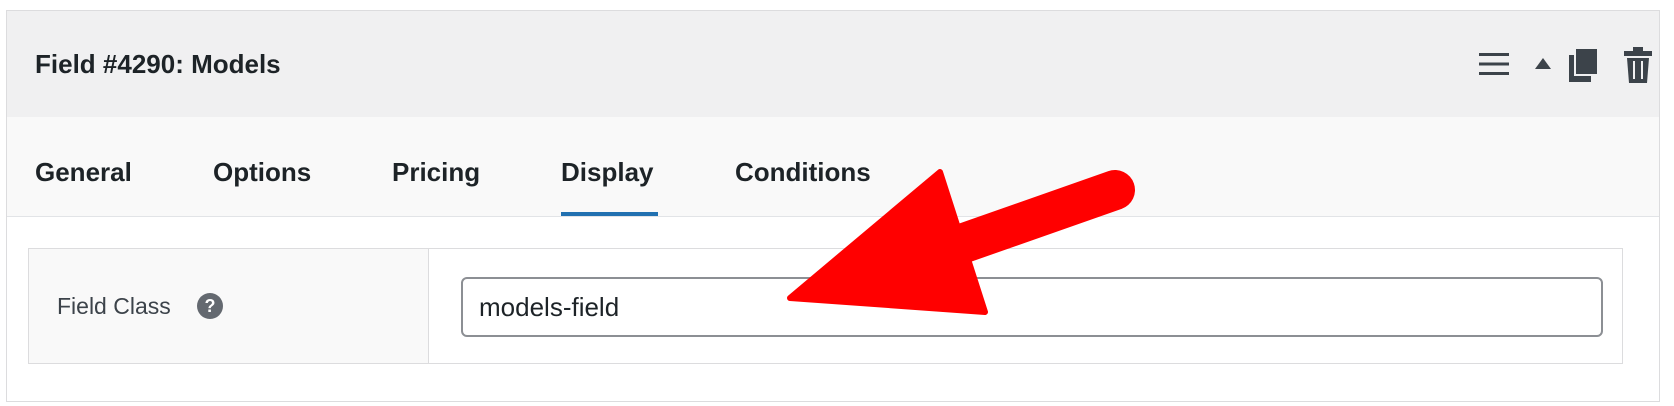 This screenshot has width=1674, height=406. What do you see at coordinates (158, 64) in the screenshot?
I see `panel-title: Field #4290: Models` at bounding box center [158, 64].